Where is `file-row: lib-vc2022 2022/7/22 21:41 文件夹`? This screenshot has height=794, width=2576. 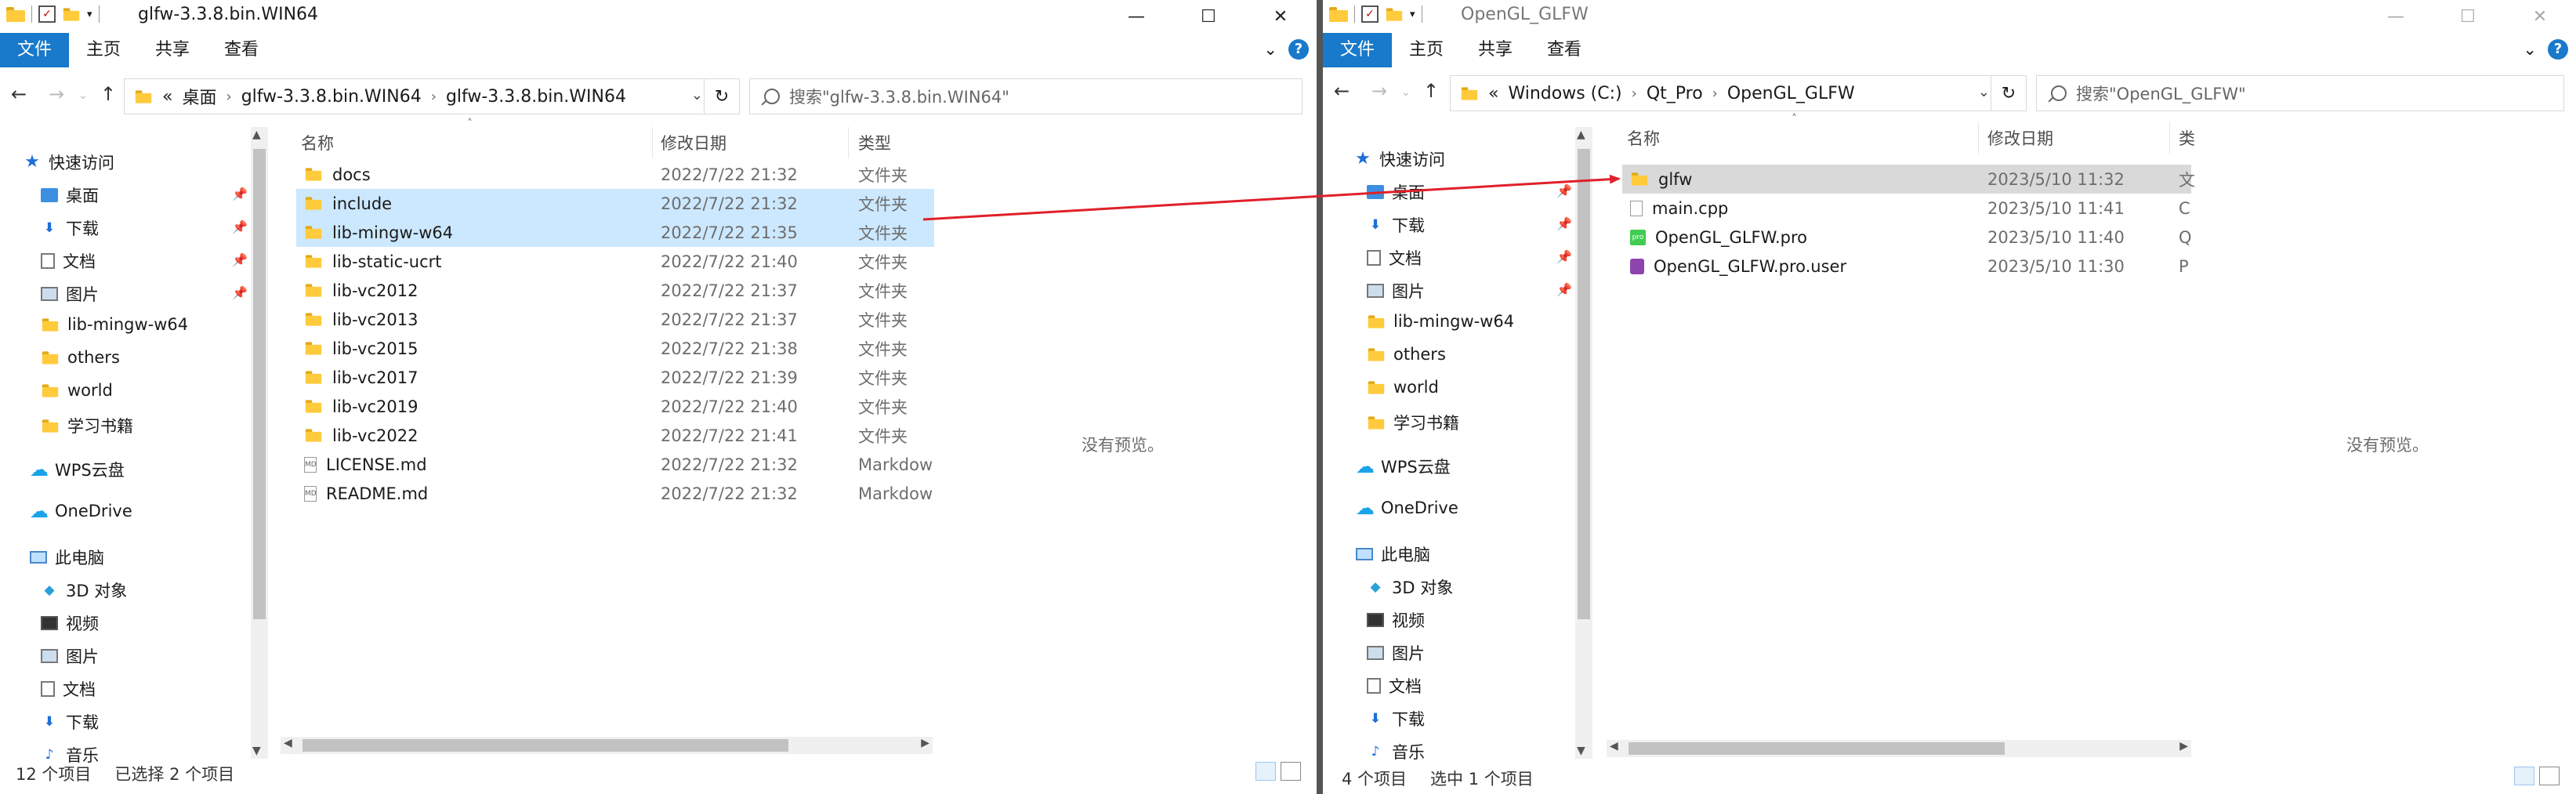
file-row: lib-vc2022 2022/7/22 21:41 文件夹 is located at coordinates (615, 435).